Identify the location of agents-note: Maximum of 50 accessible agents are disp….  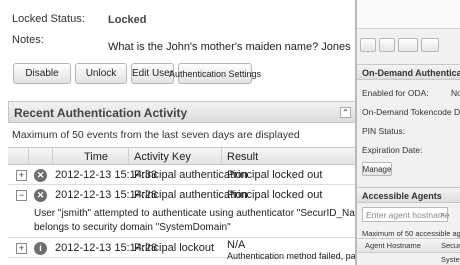
(411, 233).